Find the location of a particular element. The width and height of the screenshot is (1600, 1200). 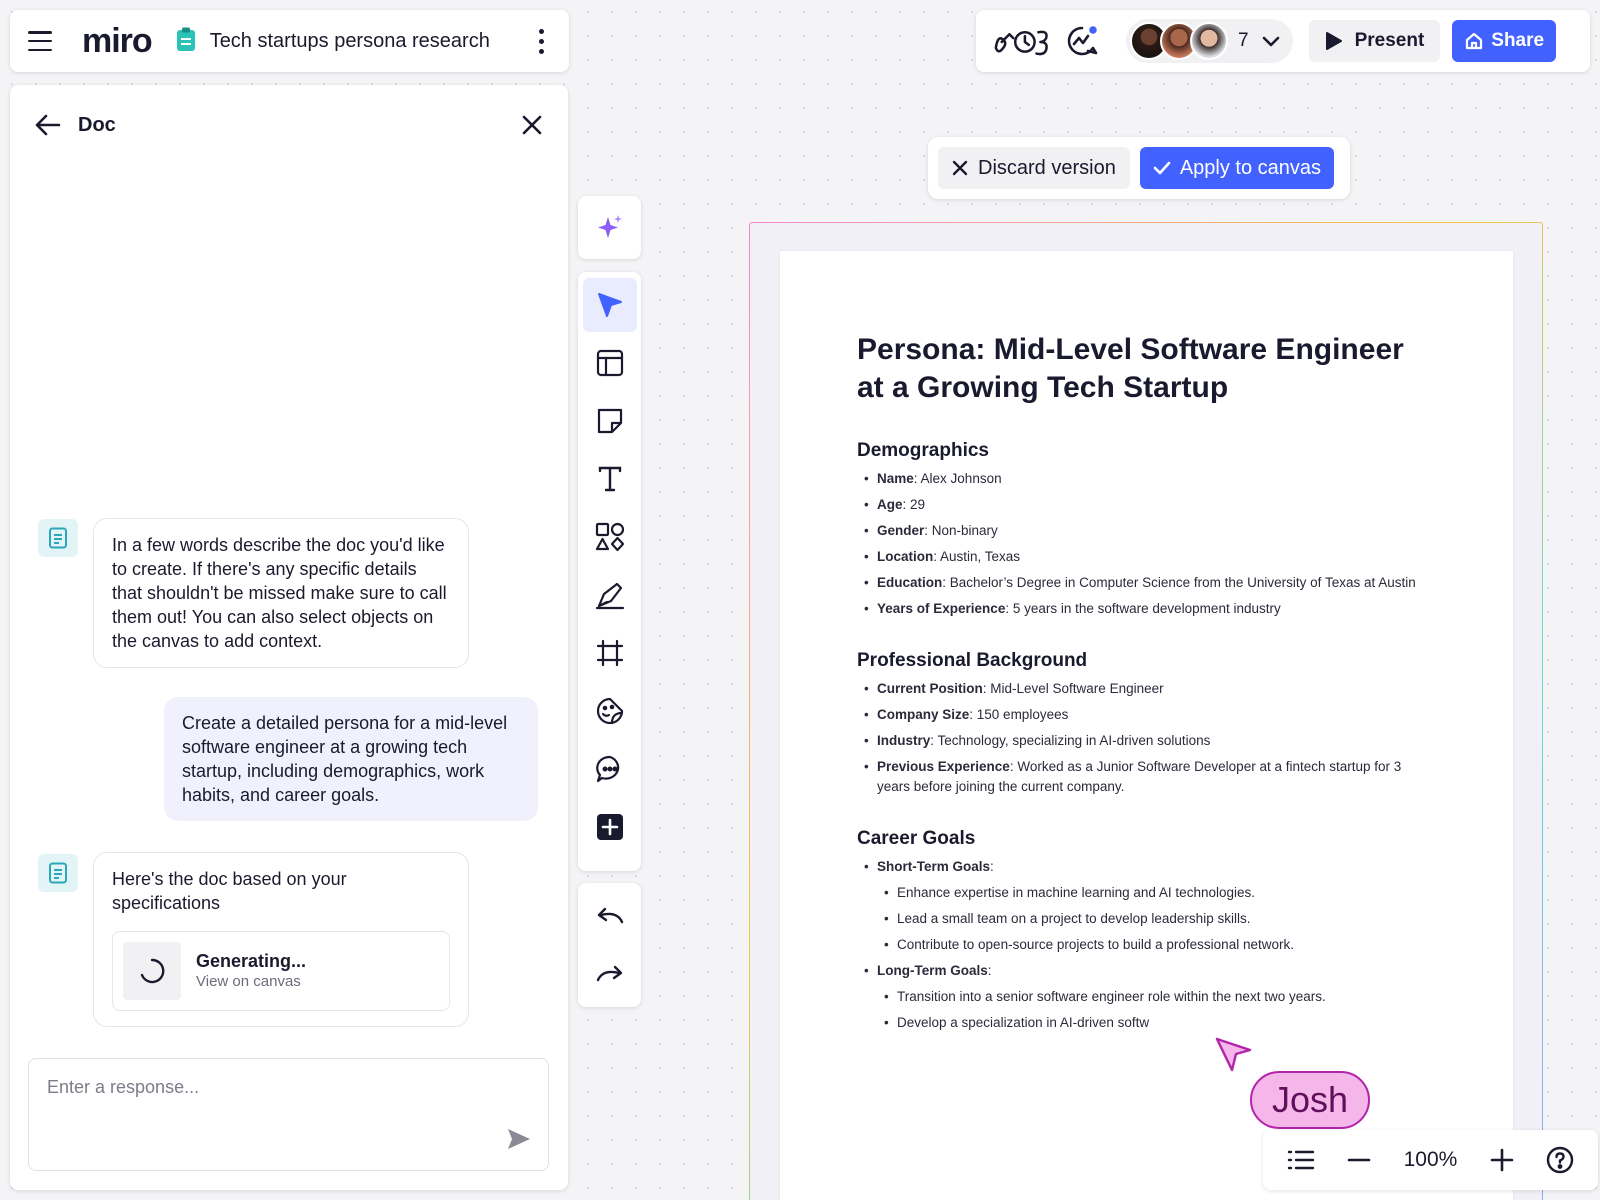

doc-clipboard-icon is located at coordinates (186, 41).